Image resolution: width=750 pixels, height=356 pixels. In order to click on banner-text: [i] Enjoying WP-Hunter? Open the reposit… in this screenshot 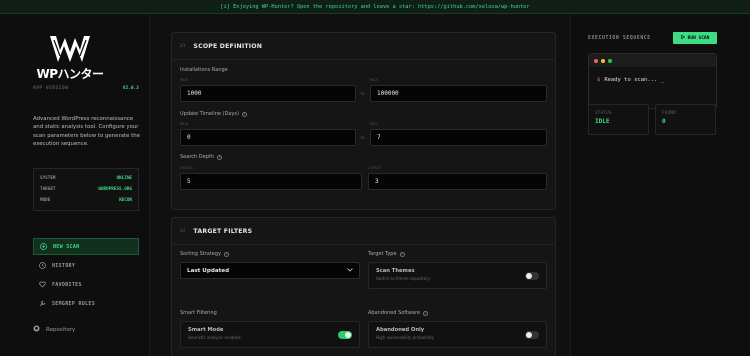, I will do `click(374, 7)`.